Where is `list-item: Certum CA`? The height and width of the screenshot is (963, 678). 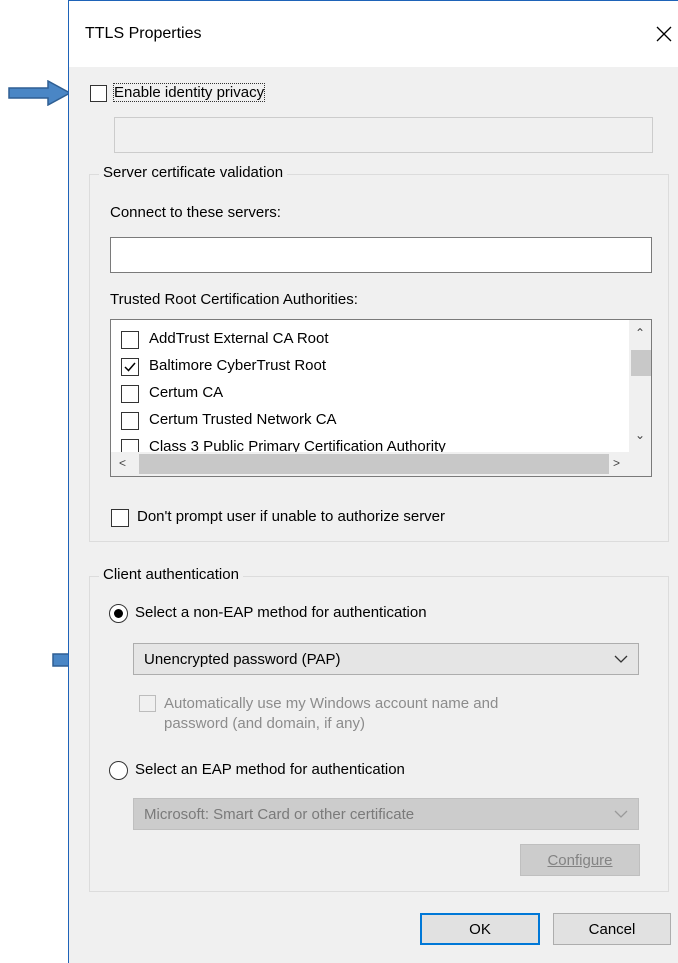 list-item: Certum CA is located at coordinates (366, 393).